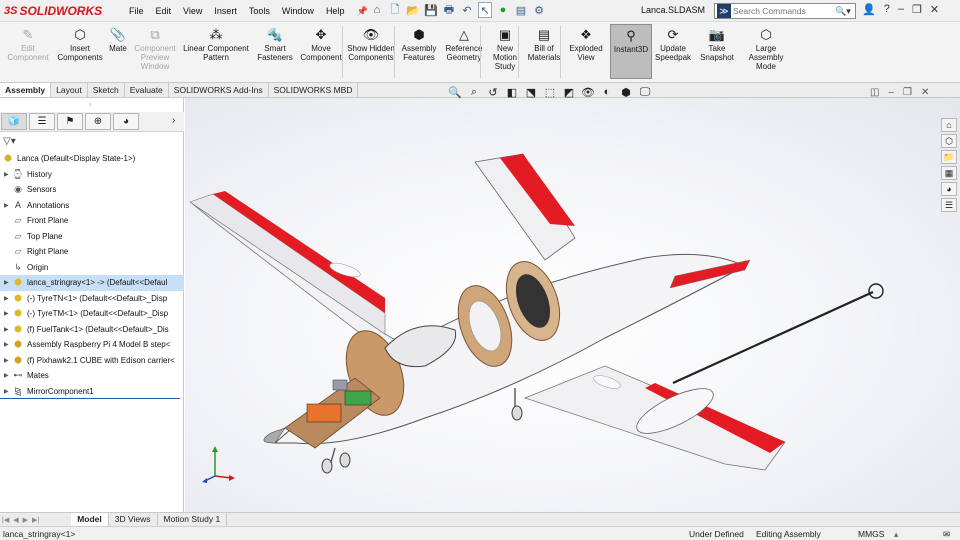 This screenshot has height=540, width=960. Describe the element at coordinates (298, 11) in the screenshot. I see `menu-window: Window` at that location.